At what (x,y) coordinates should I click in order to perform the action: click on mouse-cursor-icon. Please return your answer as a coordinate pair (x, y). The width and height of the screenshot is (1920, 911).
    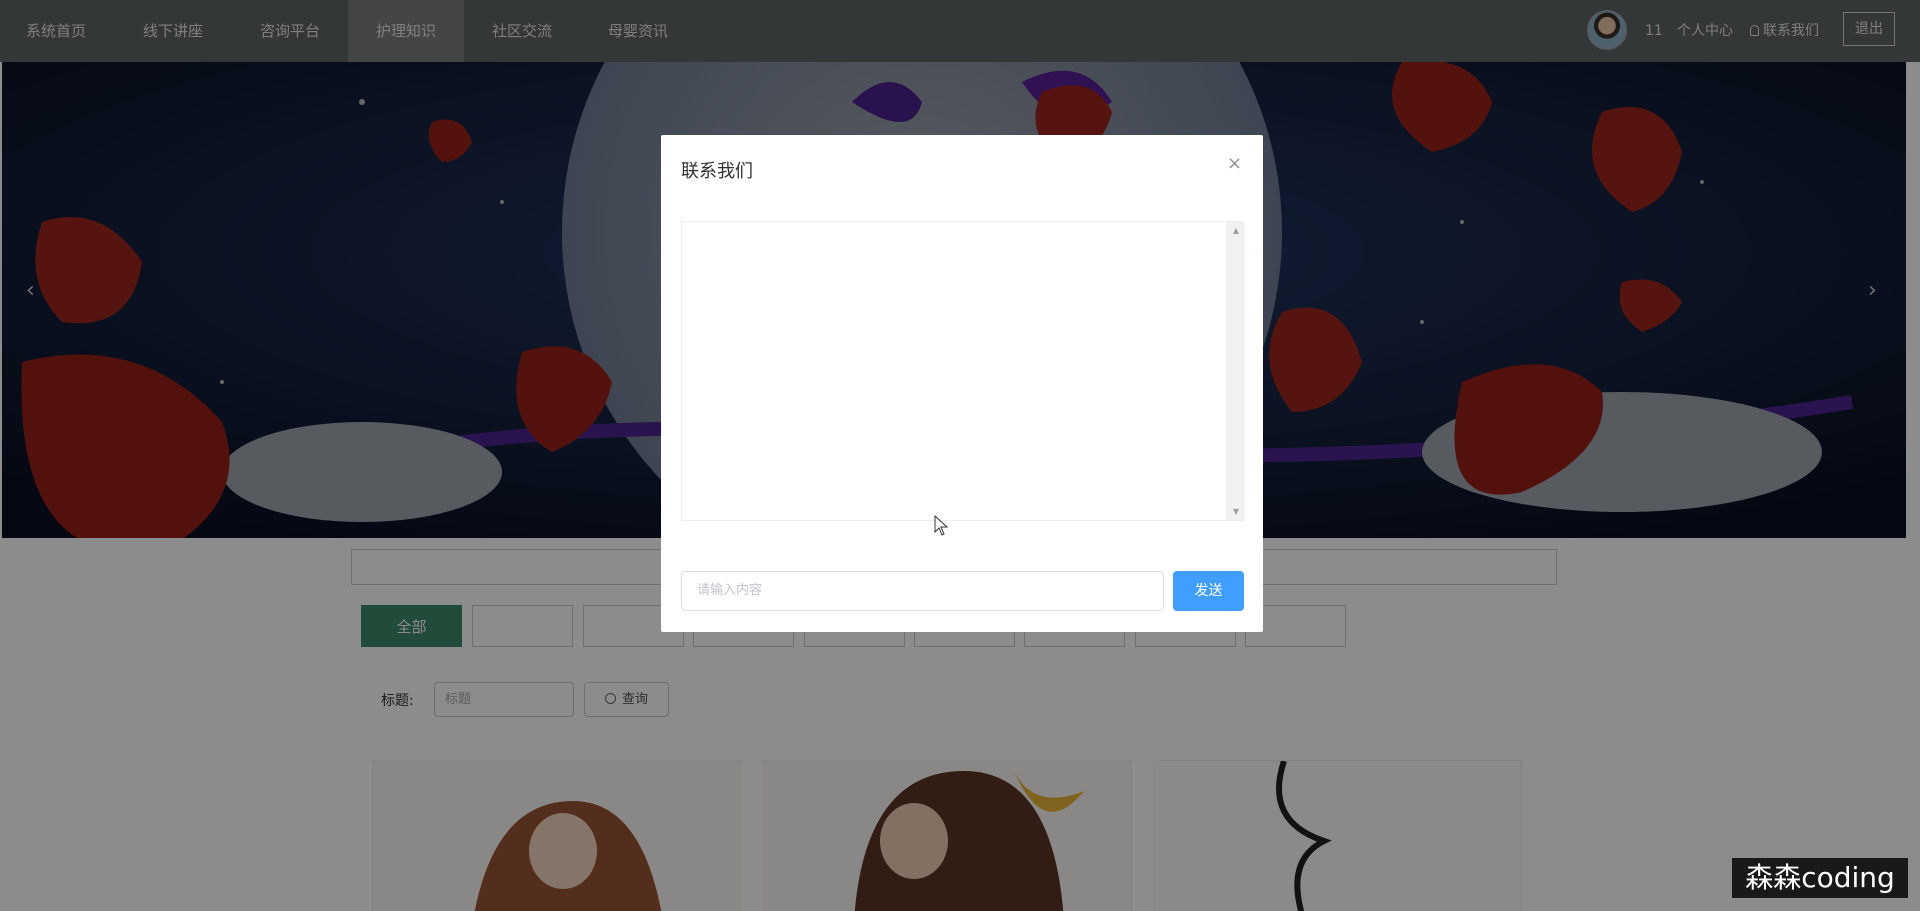
    Looking at the image, I should click on (941, 525).